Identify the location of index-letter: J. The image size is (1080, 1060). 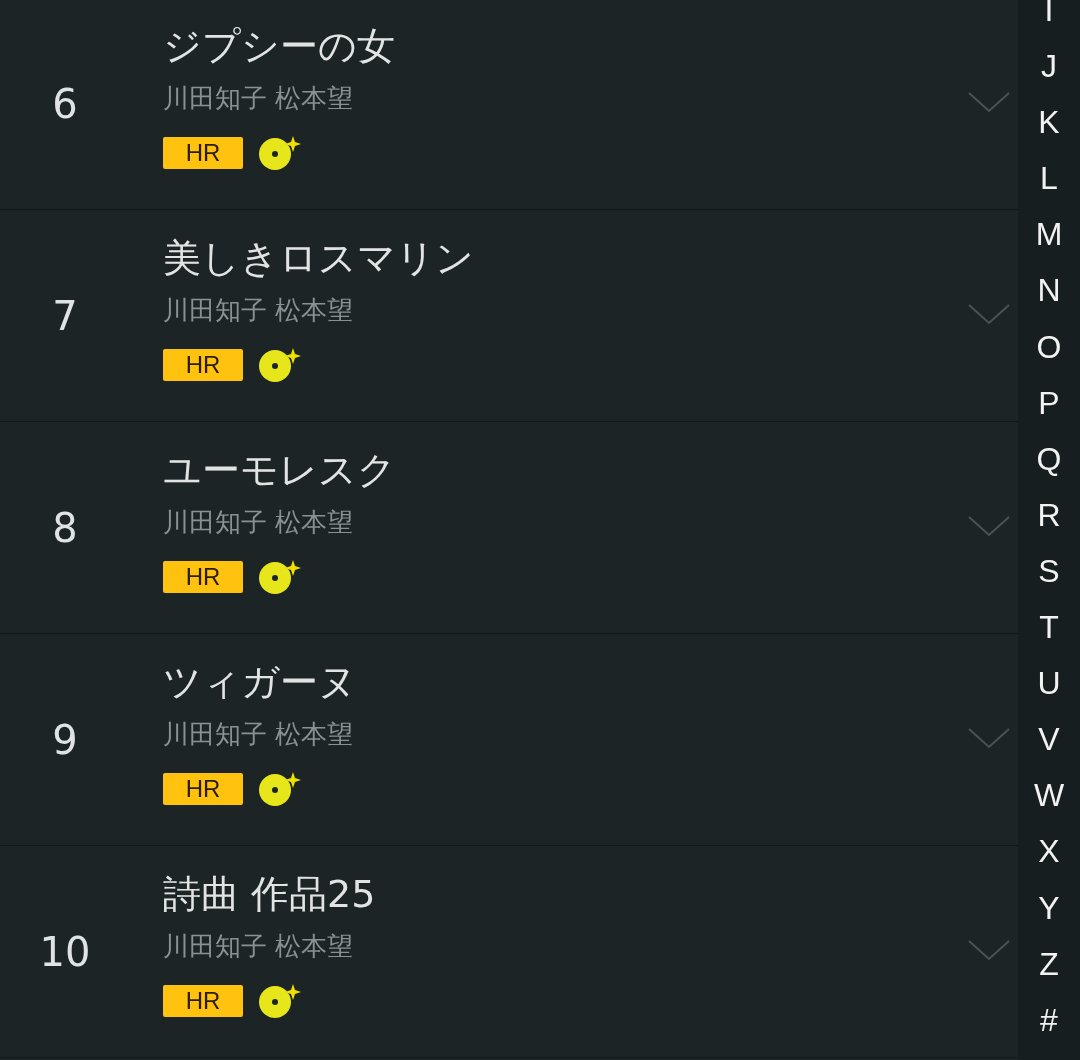
(1049, 66).